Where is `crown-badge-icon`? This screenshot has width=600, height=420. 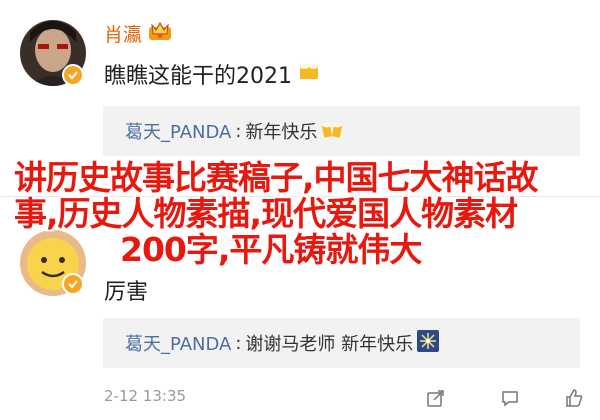 crown-badge-icon is located at coordinates (160, 33).